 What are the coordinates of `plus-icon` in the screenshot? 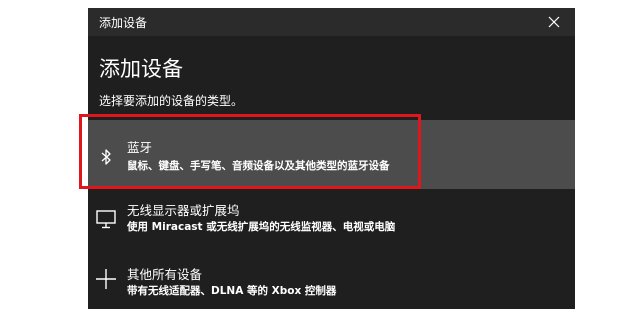 It's located at (106, 279).